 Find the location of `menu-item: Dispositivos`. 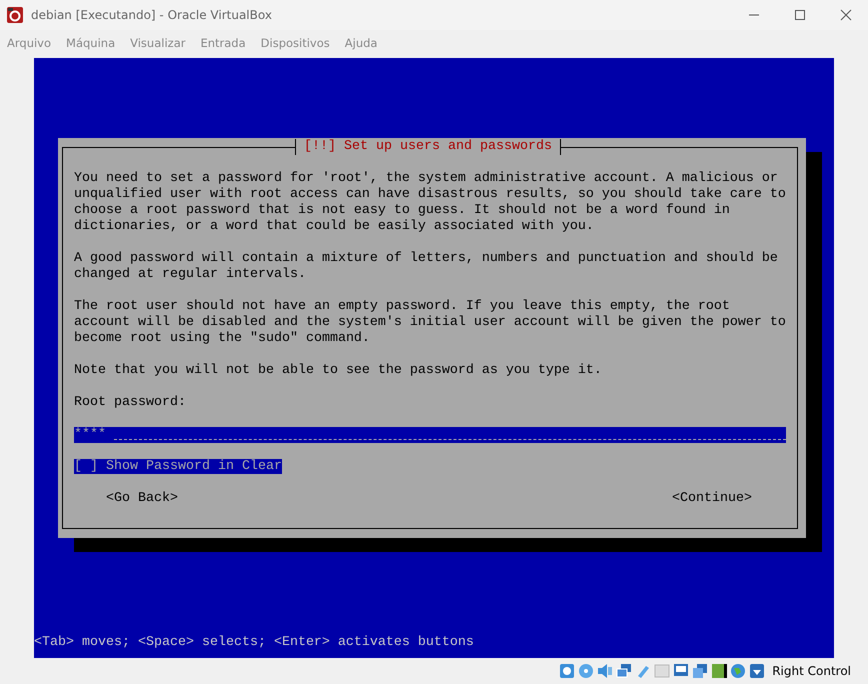

menu-item: Dispositivos is located at coordinates (295, 43).